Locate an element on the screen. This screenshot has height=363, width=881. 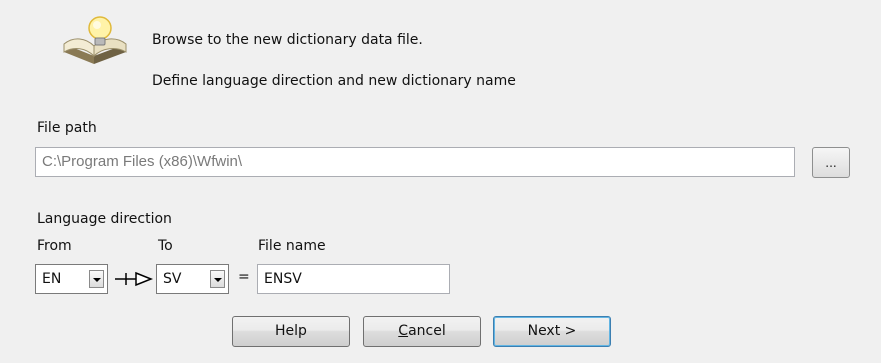
equals-sign: = is located at coordinates (244, 277).